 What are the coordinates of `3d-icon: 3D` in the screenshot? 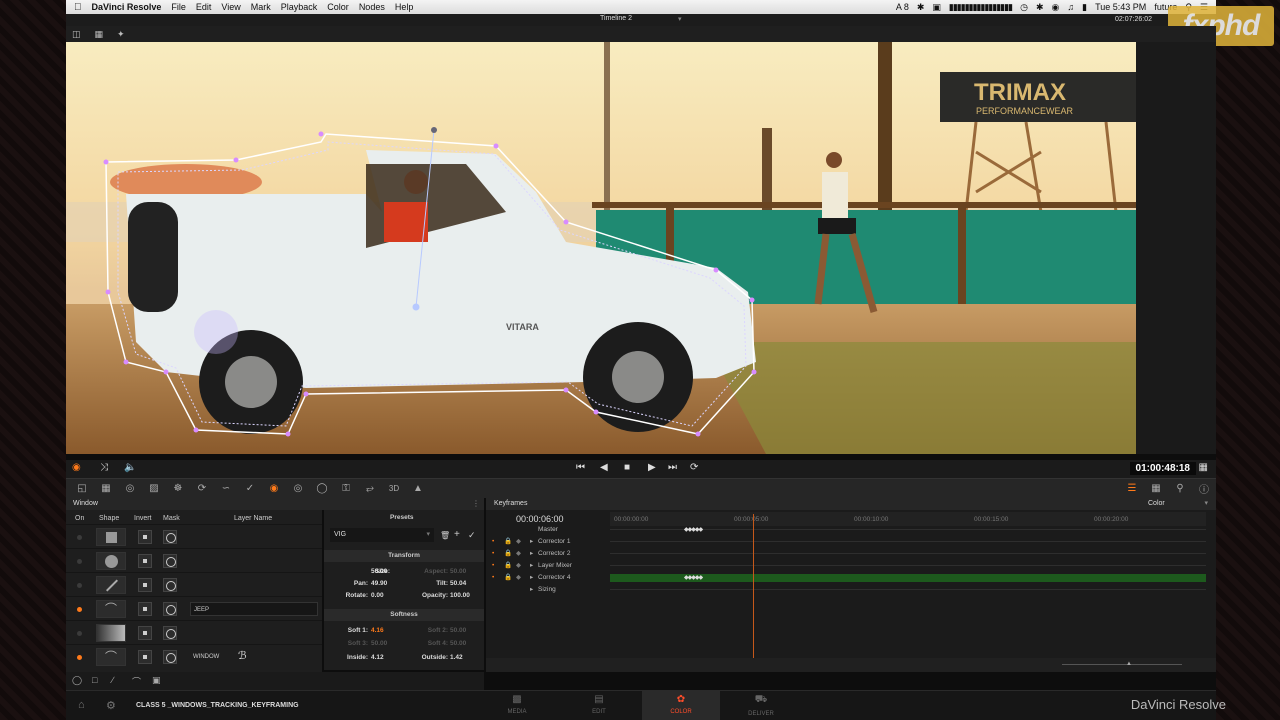 It's located at (394, 488).